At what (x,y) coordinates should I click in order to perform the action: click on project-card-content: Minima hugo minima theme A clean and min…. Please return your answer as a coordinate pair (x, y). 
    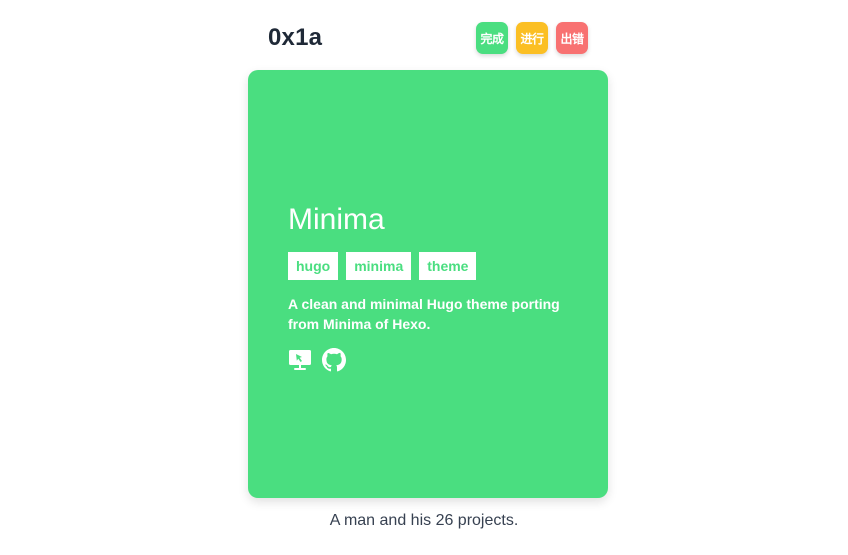
    Looking at the image, I should click on (433, 287).